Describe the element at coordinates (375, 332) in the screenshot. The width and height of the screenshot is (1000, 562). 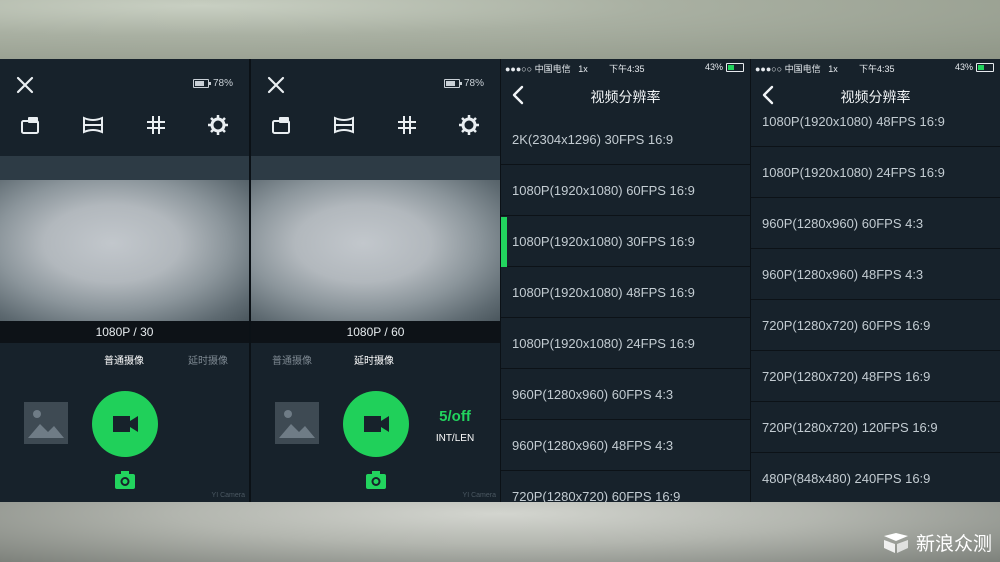
I see `resolution-label: 1080P / 60` at that location.